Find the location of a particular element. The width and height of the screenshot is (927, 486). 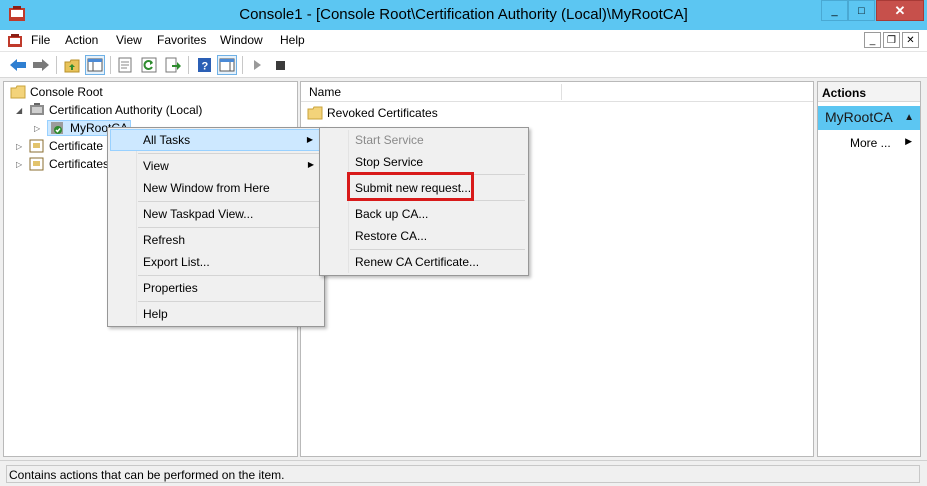

start-service-button is located at coordinates (257, 65).